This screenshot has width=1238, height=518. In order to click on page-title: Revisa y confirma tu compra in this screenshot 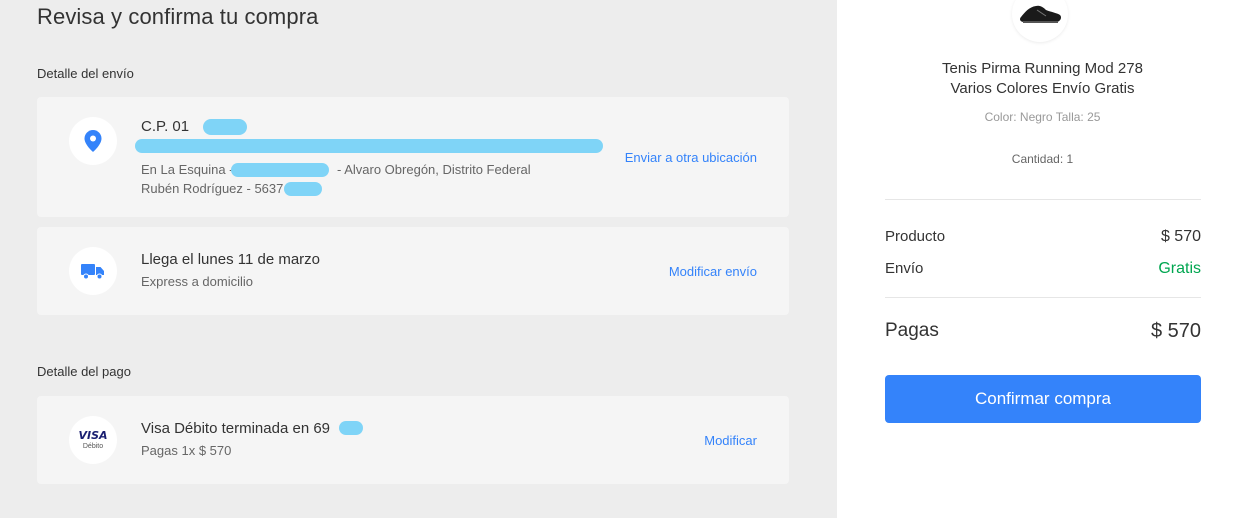, I will do `click(178, 16)`.